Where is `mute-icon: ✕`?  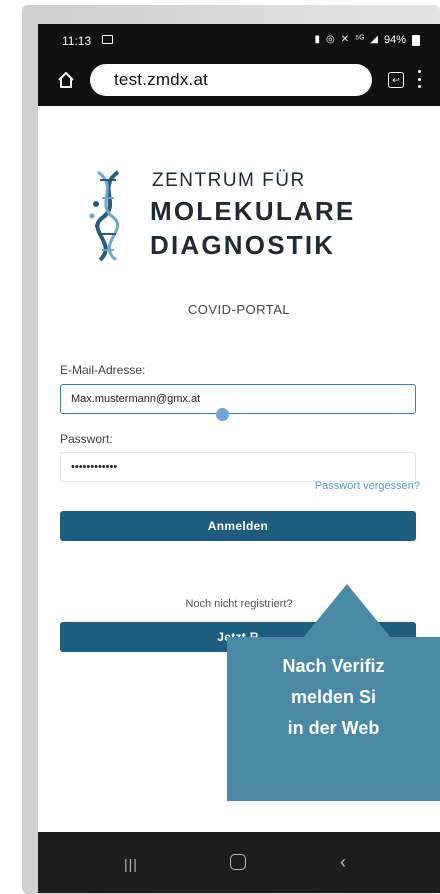 mute-icon: ✕ is located at coordinates (345, 39).